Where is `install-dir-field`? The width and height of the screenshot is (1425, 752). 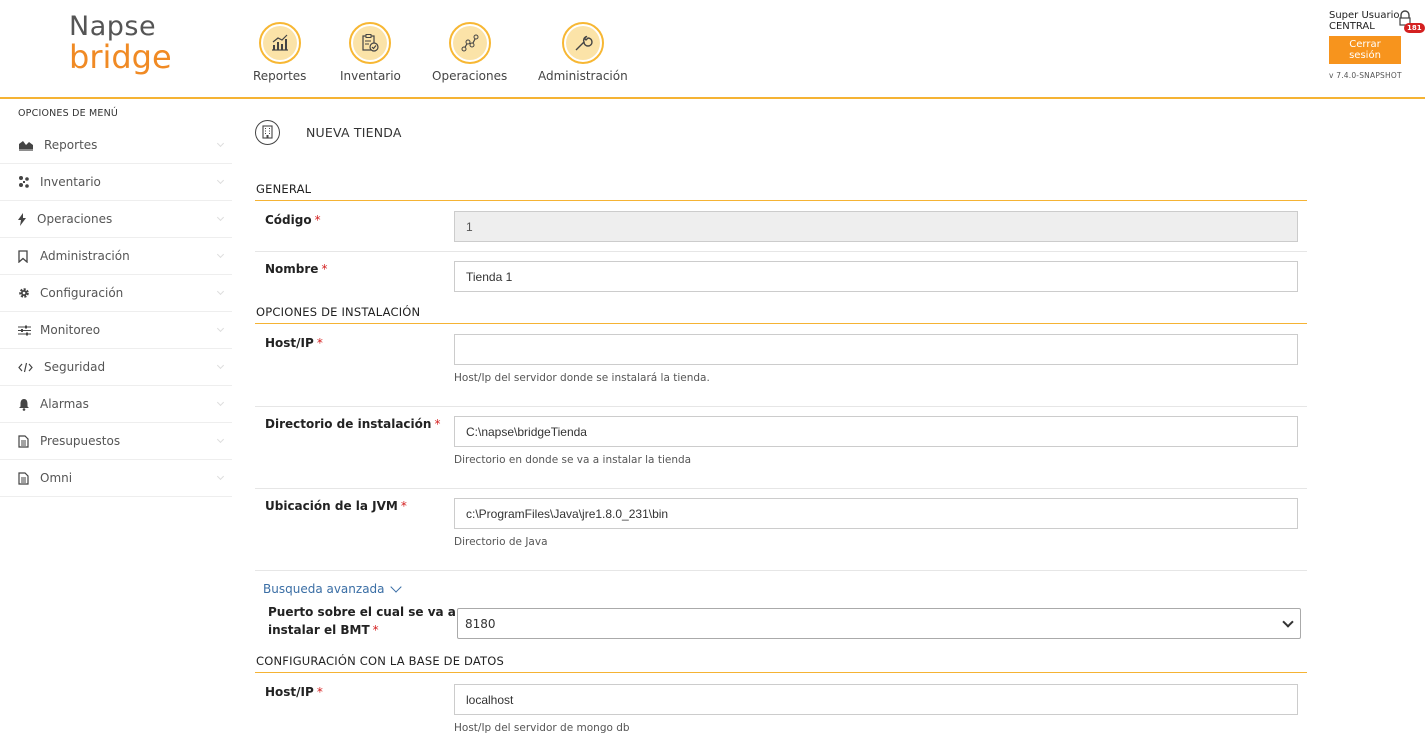 install-dir-field is located at coordinates (876, 431).